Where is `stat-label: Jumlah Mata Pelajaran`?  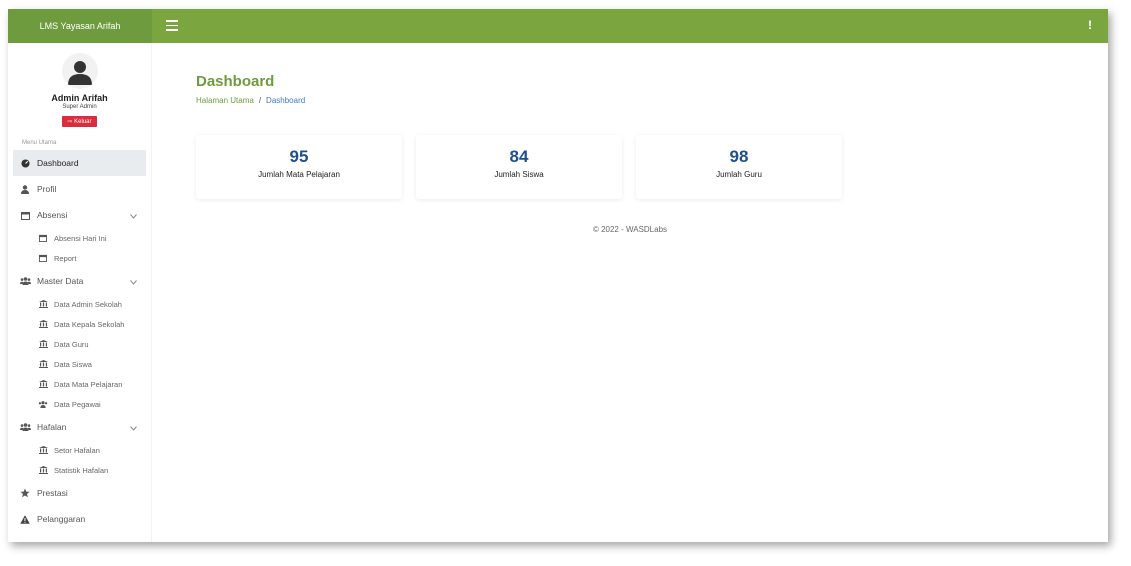 stat-label: Jumlah Mata Pelajaran is located at coordinates (299, 174).